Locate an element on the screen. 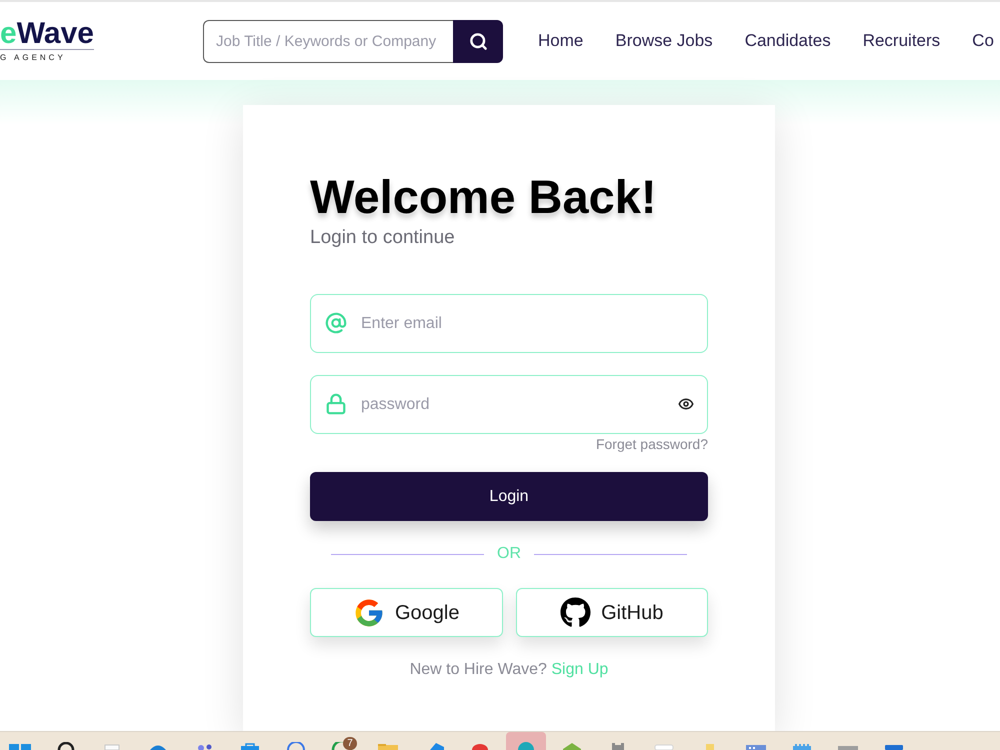 The height and width of the screenshot is (750, 1000). app-icon is located at coordinates (894, 746).